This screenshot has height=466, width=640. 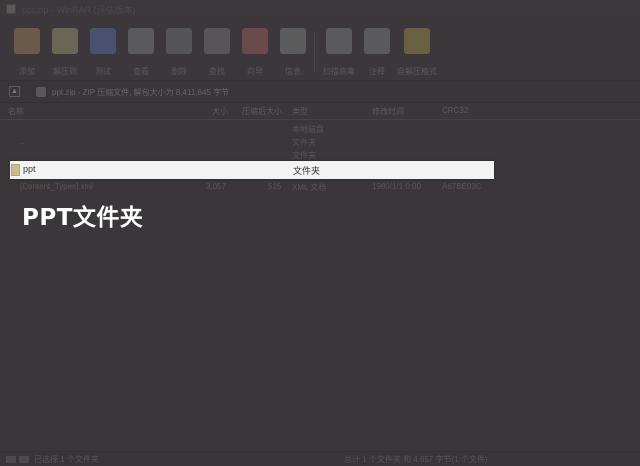 I want to click on drive-icon, so click(x=11, y=459).